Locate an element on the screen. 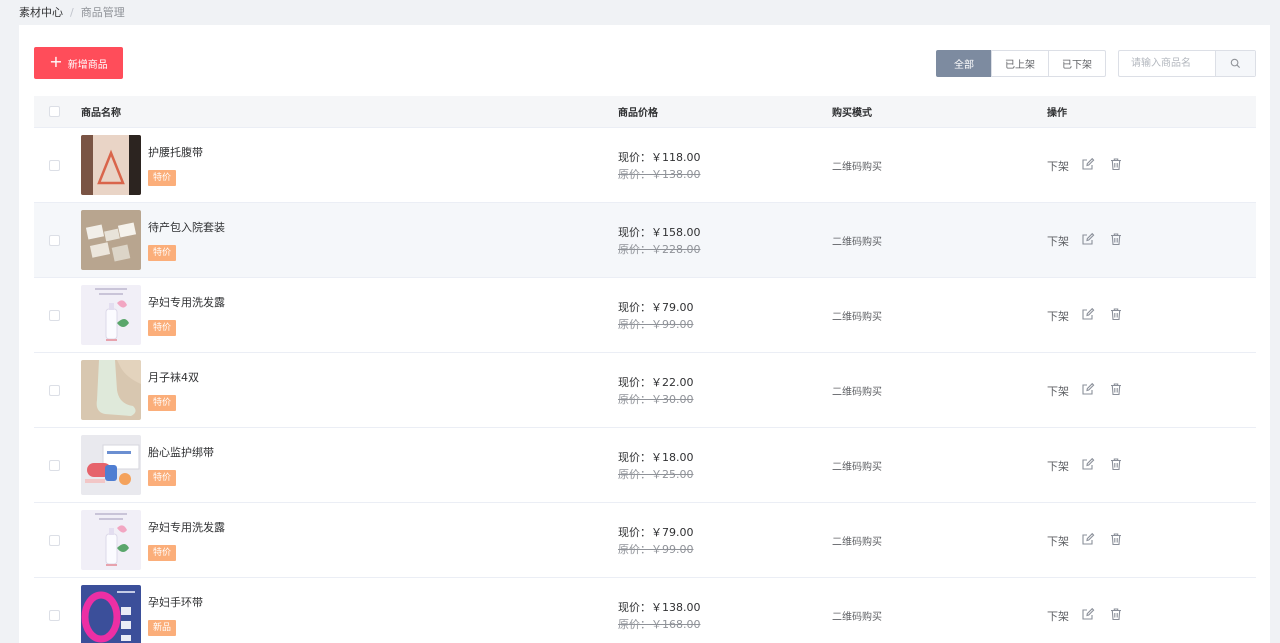  table-row: 月子袜4双 特价 现价：￥22.00 原价：￥30.00 二维码购买 下架 is located at coordinates (645, 390).